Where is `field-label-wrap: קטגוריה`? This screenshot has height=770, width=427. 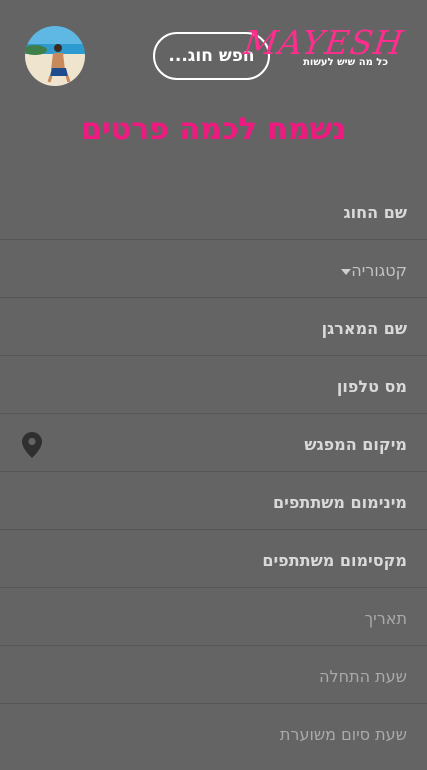 field-label-wrap: קטגוריה is located at coordinates (371, 269).